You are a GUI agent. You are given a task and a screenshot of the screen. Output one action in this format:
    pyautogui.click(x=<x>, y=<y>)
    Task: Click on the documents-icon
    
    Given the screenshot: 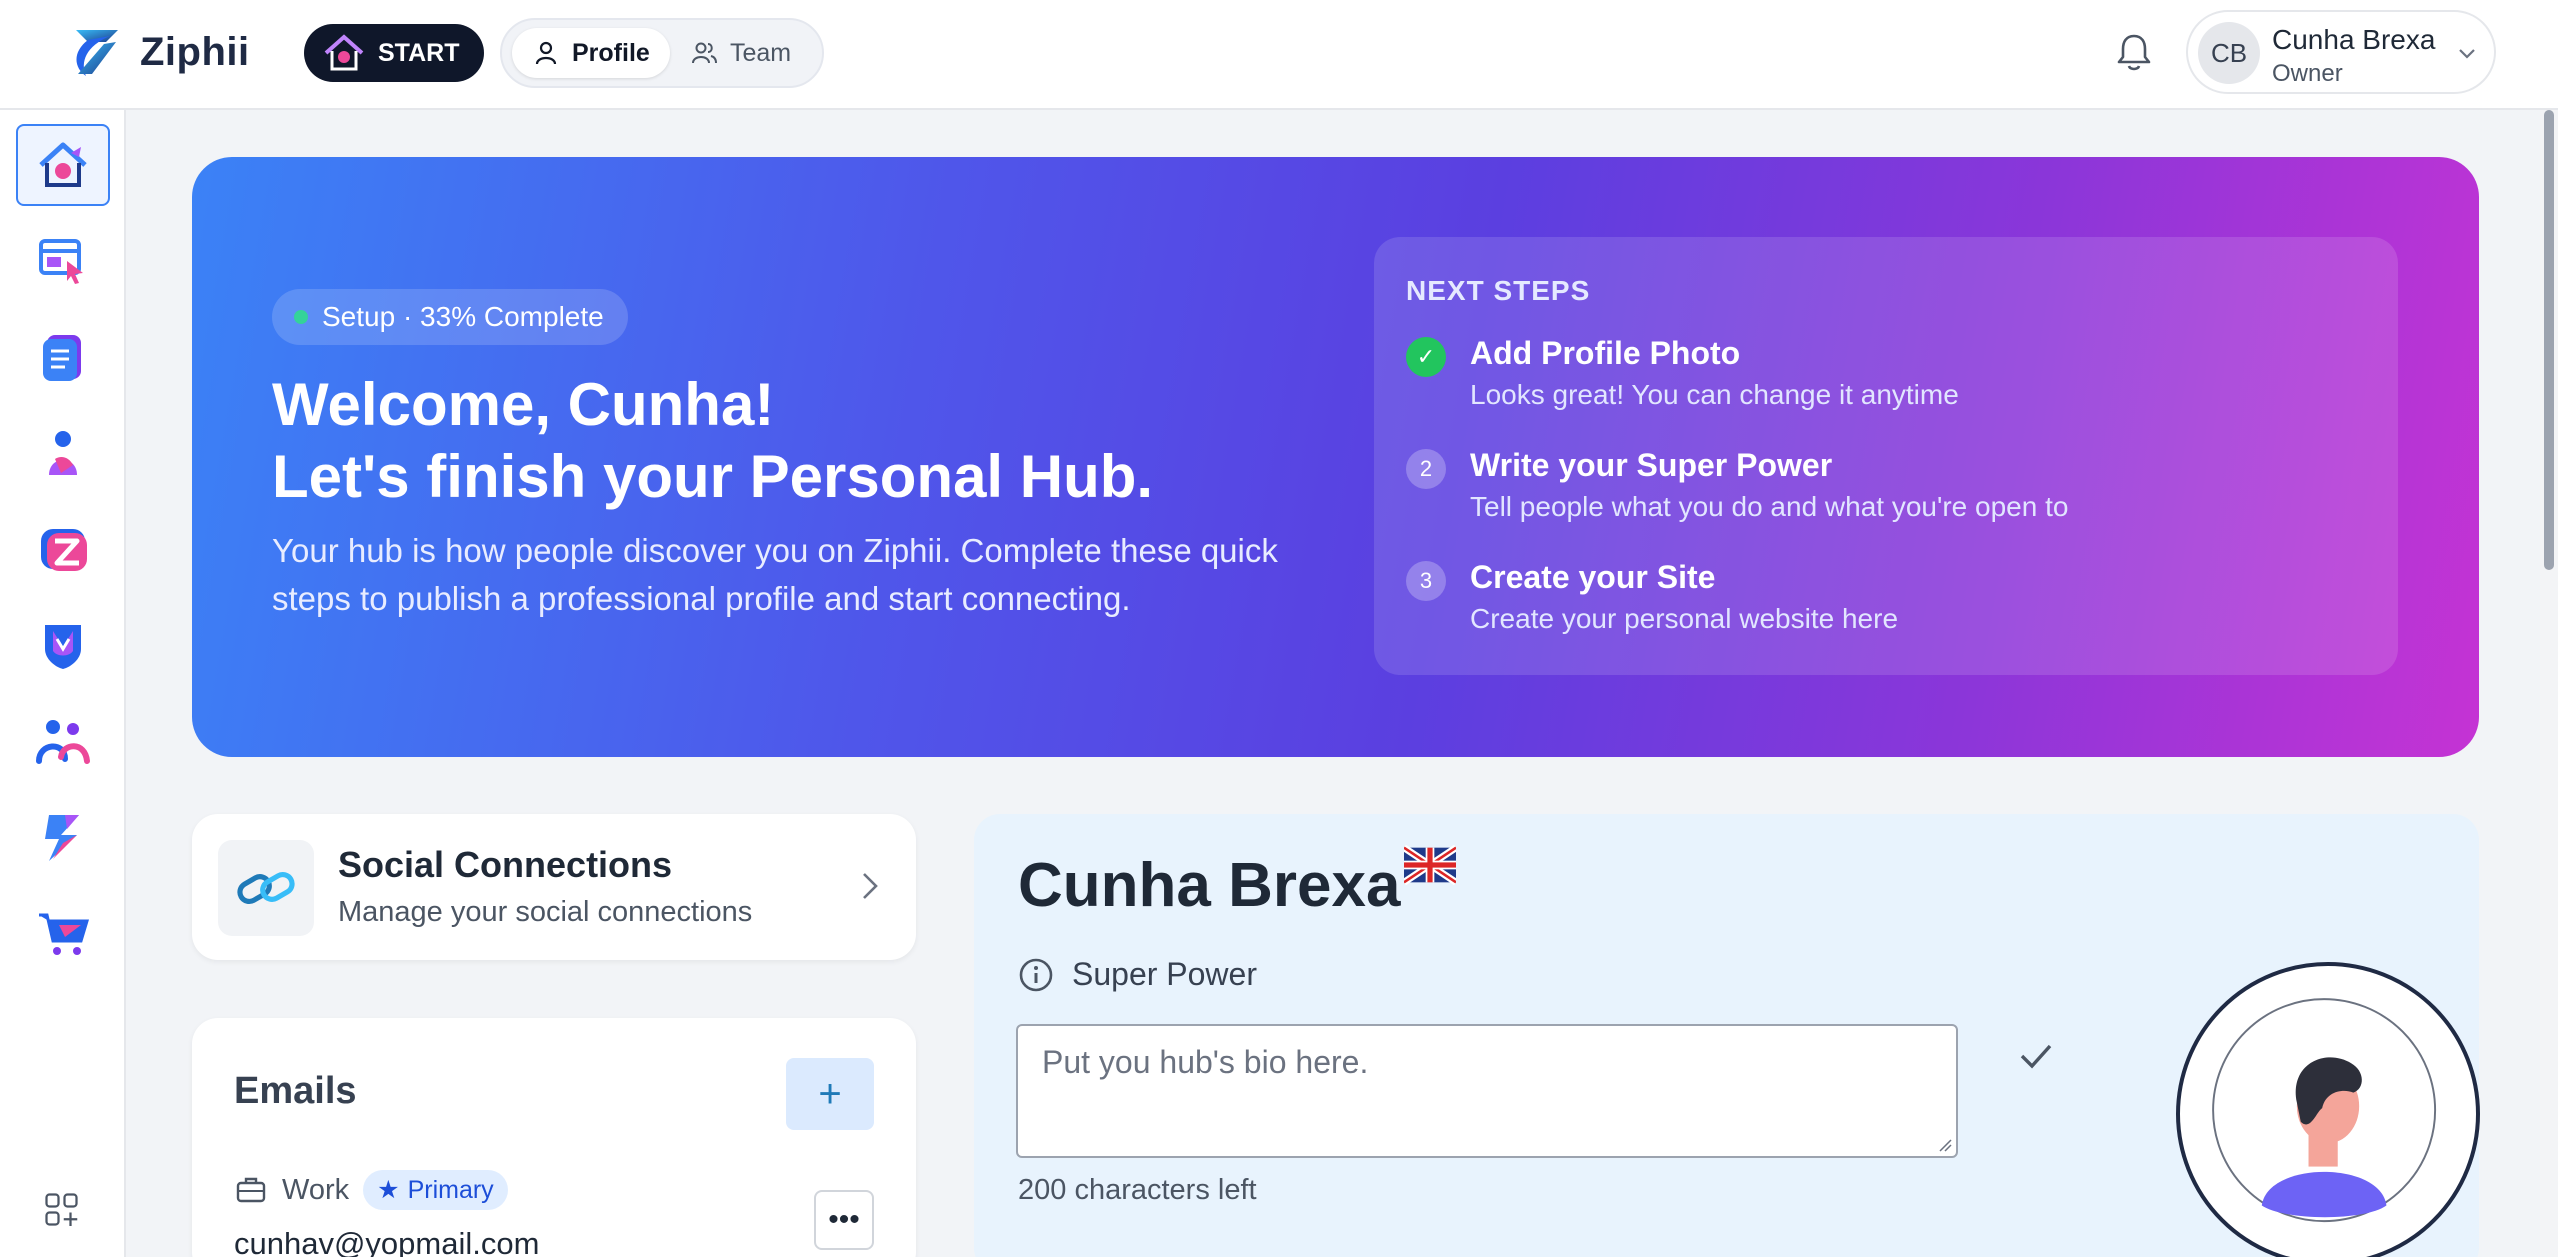 What is the action you would take?
    pyautogui.click(x=62, y=358)
    